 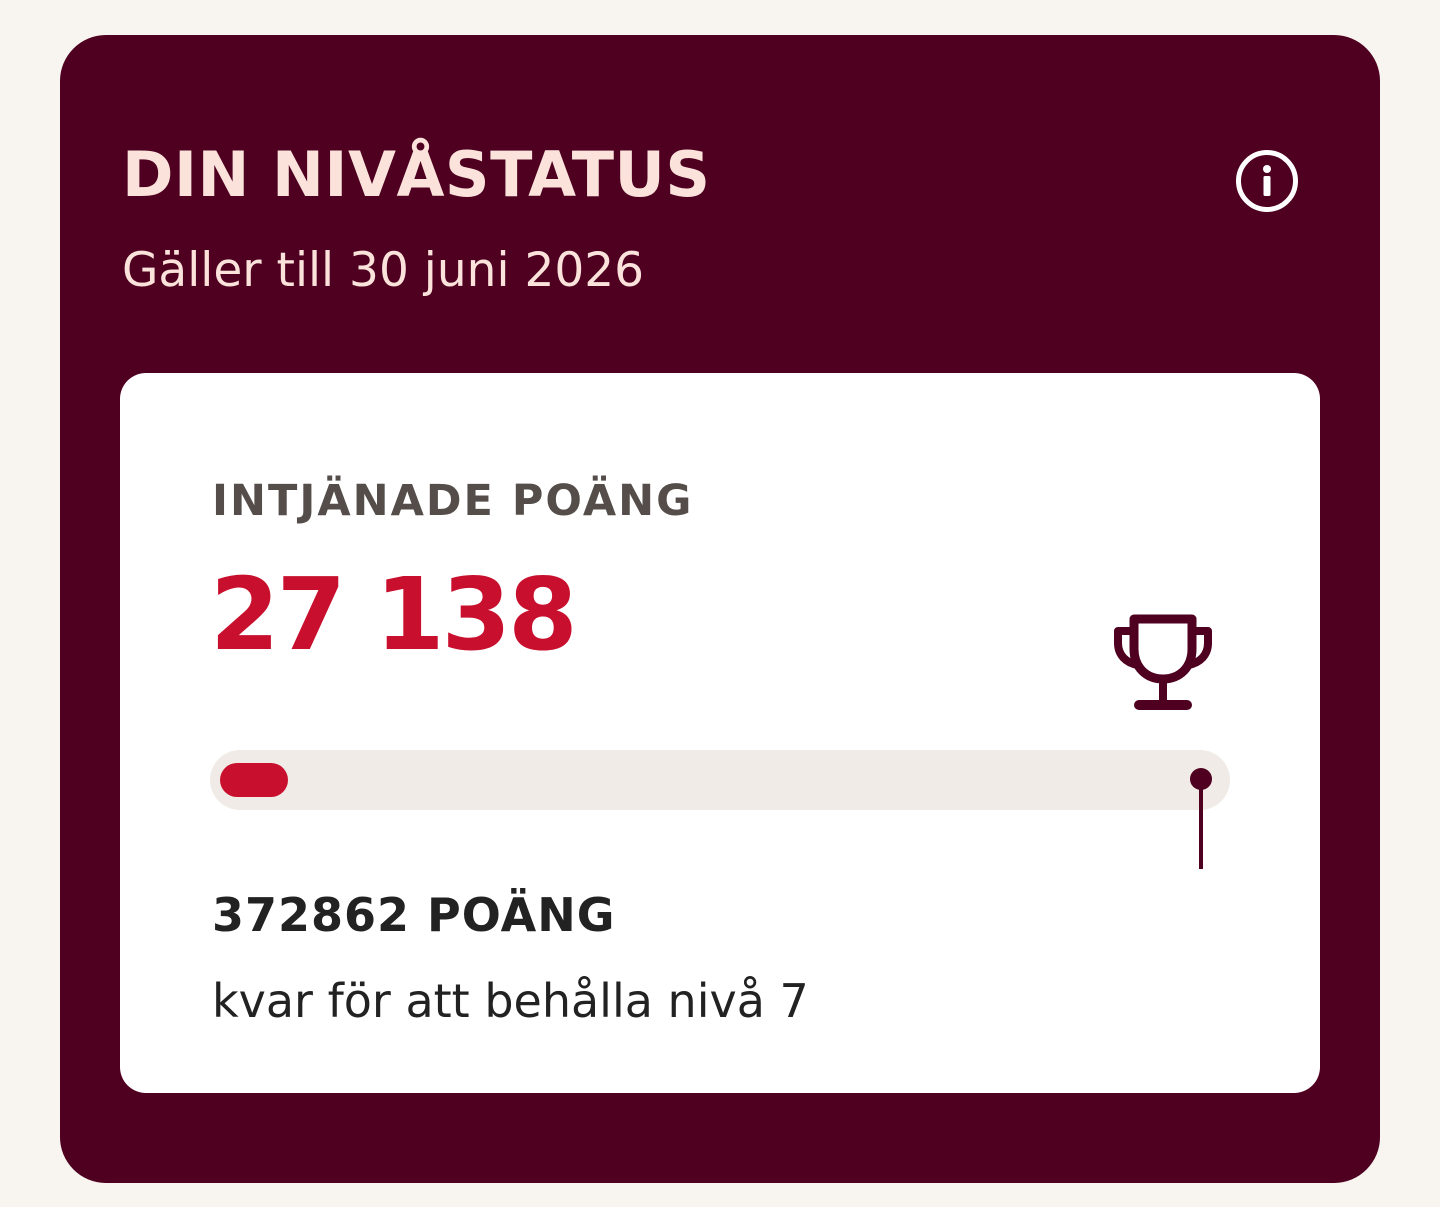 What do you see at coordinates (394, 614) in the screenshot?
I see `earned-points-value: 27 138` at bounding box center [394, 614].